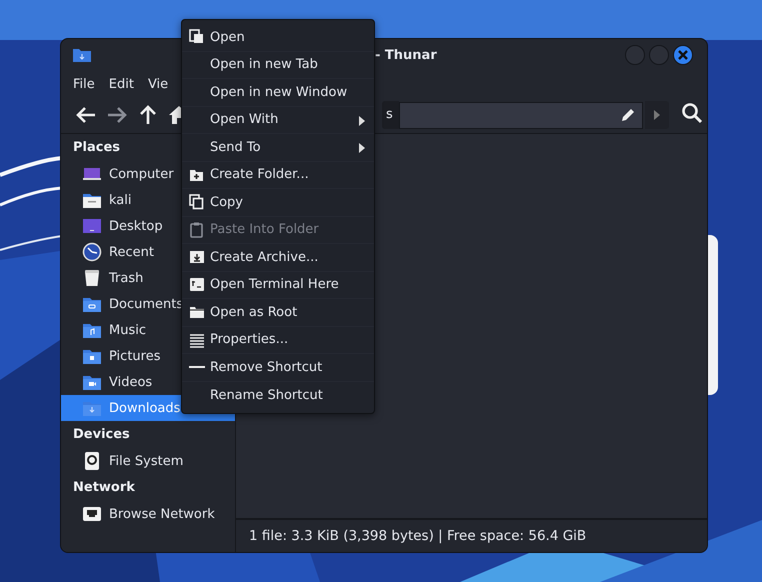 This screenshot has width=762, height=582. I want to click on menu-item: Open Terminal Here, so click(278, 285).